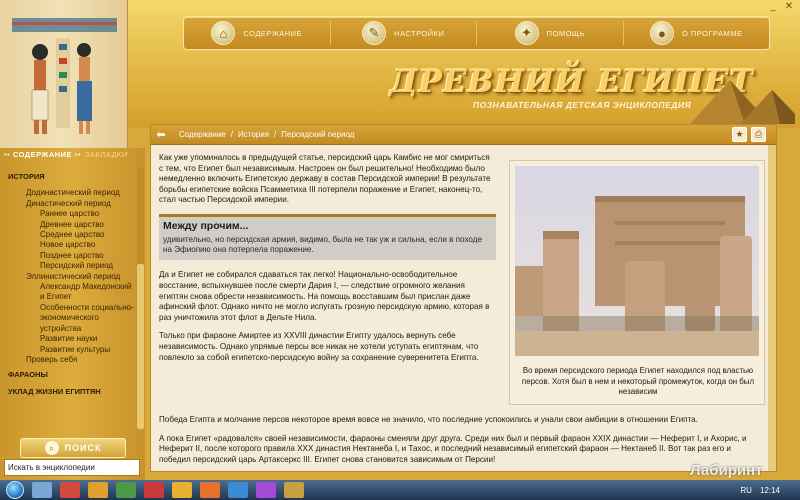  I want to click on sidebar-tree-item: Среднее царство, so click(72, 235).